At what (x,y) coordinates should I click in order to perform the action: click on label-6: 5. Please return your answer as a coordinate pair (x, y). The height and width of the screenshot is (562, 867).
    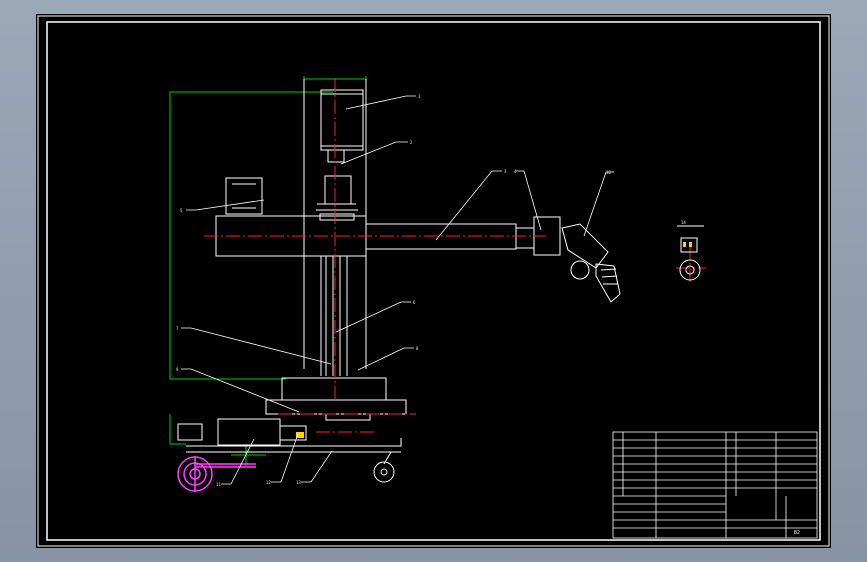
    Looking at the image, I should click on (181, 210).